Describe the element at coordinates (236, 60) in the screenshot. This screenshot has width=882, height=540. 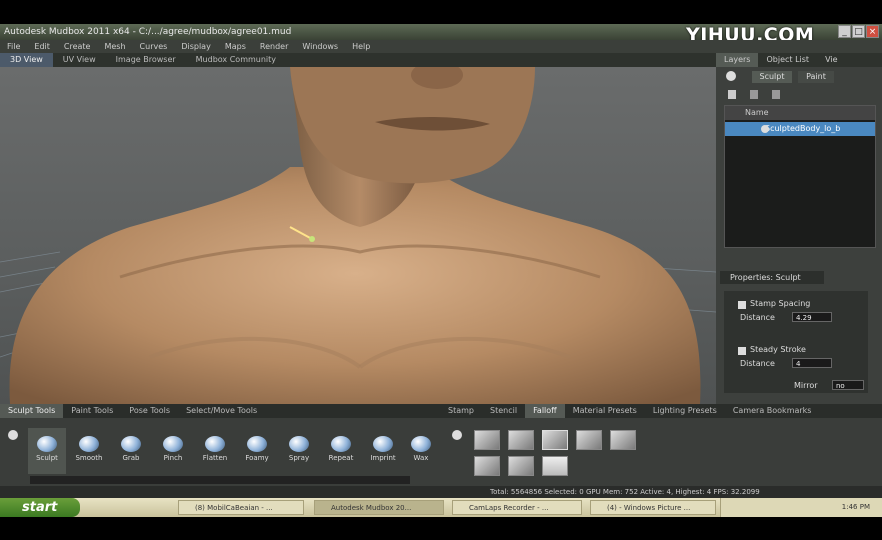
I see `tab-mudbox-community: Mudbox Community` at that location.